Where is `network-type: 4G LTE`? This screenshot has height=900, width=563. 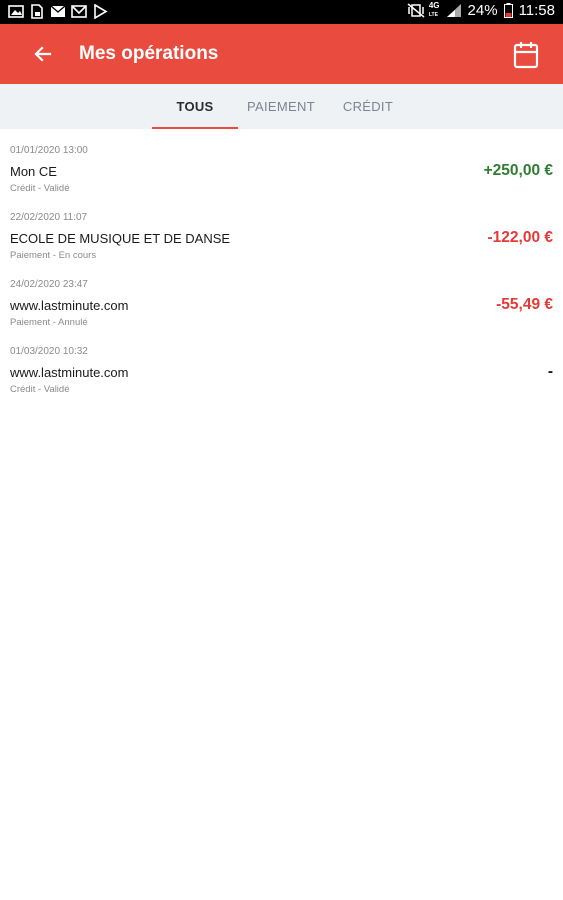
network-type: 4G LTE is located at coordinates (434, 10).